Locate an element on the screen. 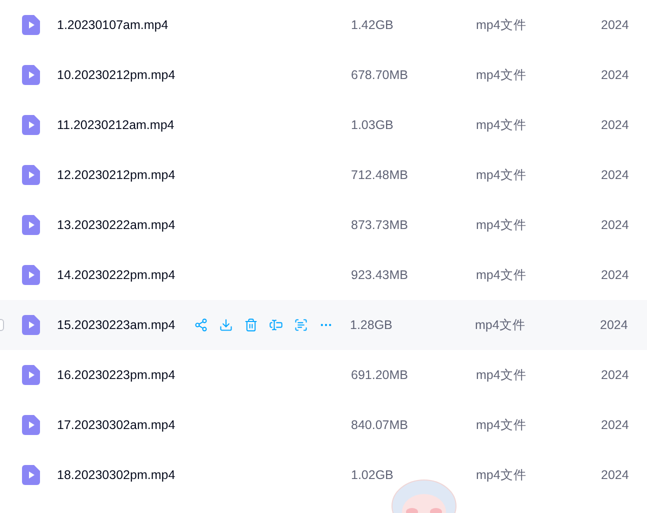  file-size: 873.73MB is located at coordinates (380, 225).